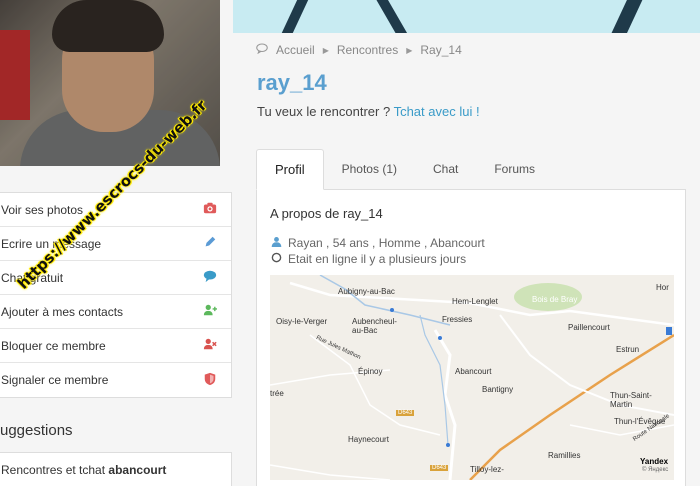 The height and width of the screenshot is (486, 700). What do you see at coordinates (662, 287) in the screenshot?
I see `map-place: Hor` at bounding box center [662, 287].